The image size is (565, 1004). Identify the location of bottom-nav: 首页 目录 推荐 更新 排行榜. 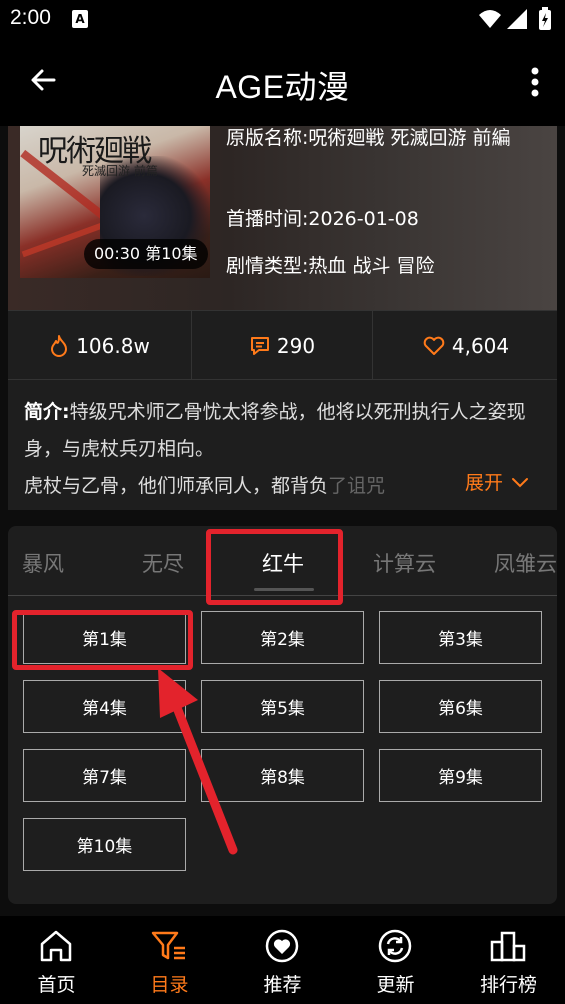
(282, 960).